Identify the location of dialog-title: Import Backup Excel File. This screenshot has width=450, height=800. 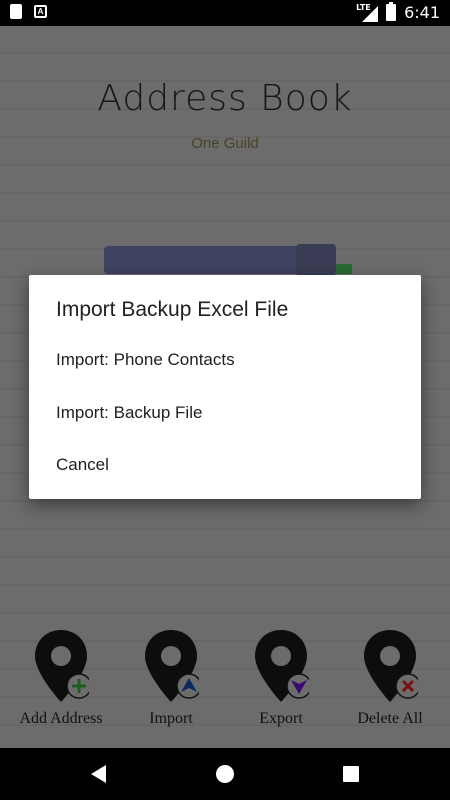
(172, 309).